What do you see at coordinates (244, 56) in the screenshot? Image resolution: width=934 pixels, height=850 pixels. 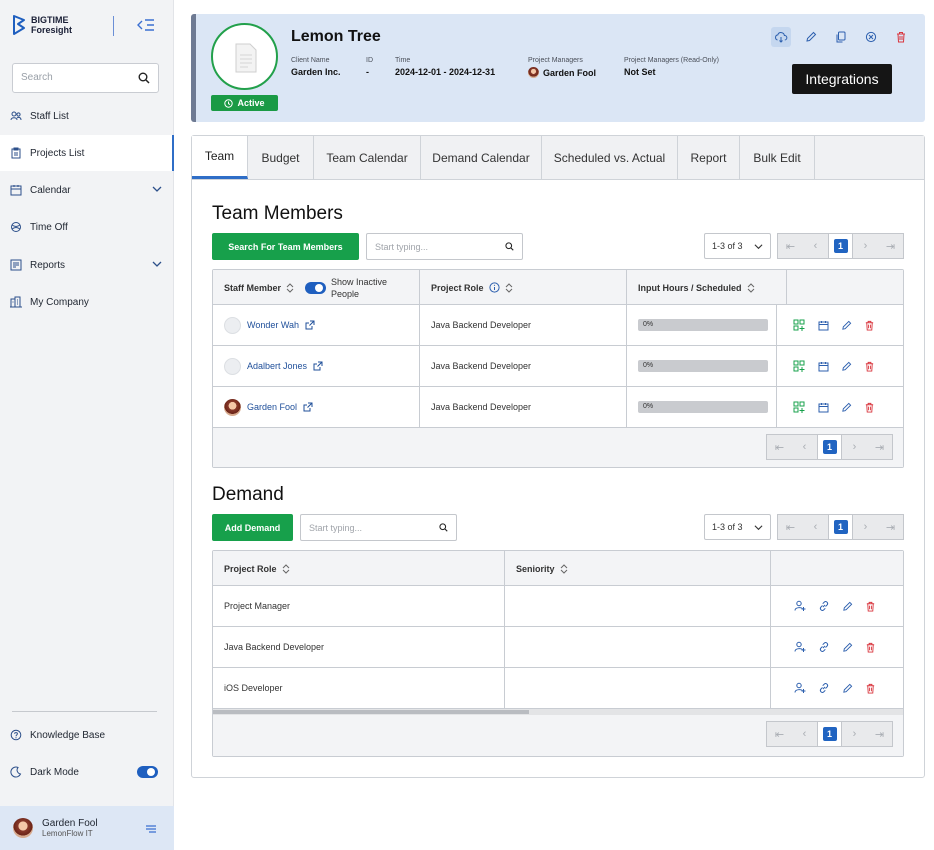 I see `project-image` at bounding box center [244, 56].